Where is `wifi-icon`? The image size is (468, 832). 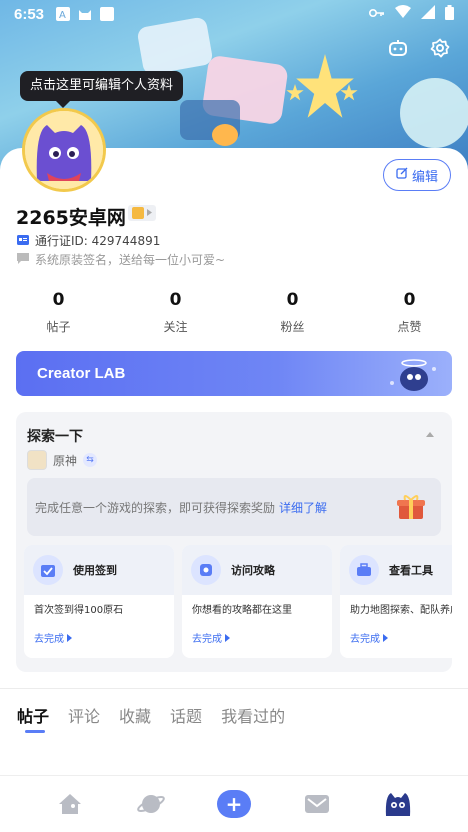 wifi-icon is located at coordinates (403, 14).